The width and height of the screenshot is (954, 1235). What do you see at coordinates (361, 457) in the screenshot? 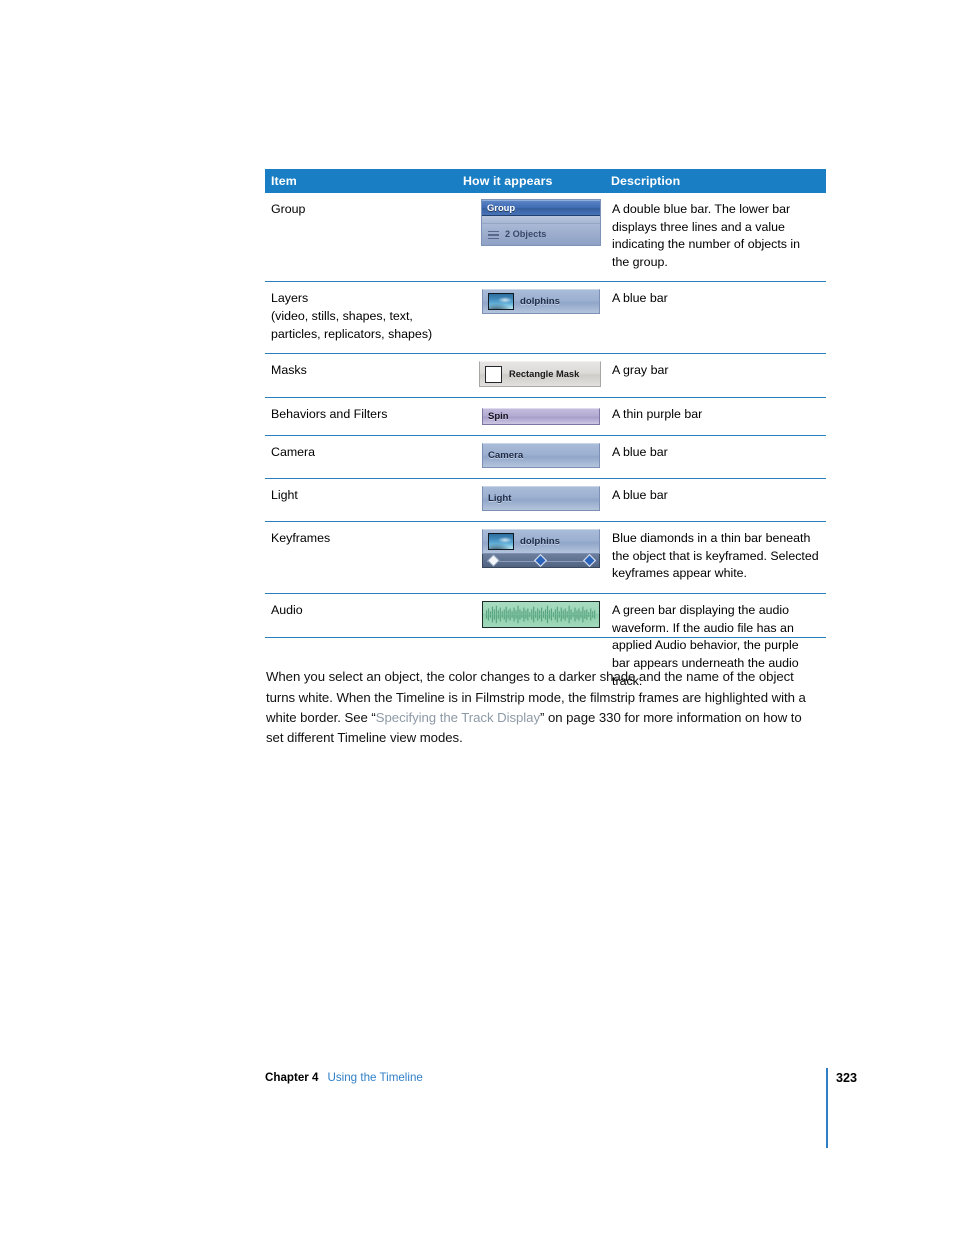
I see `row-item-label: Camera` at bounding box center [361, 457].